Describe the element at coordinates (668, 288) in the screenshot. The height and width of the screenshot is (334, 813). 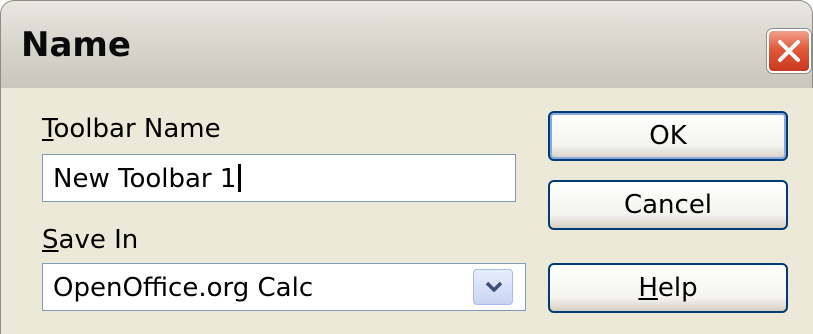
I see `help-button: Help` at that location.